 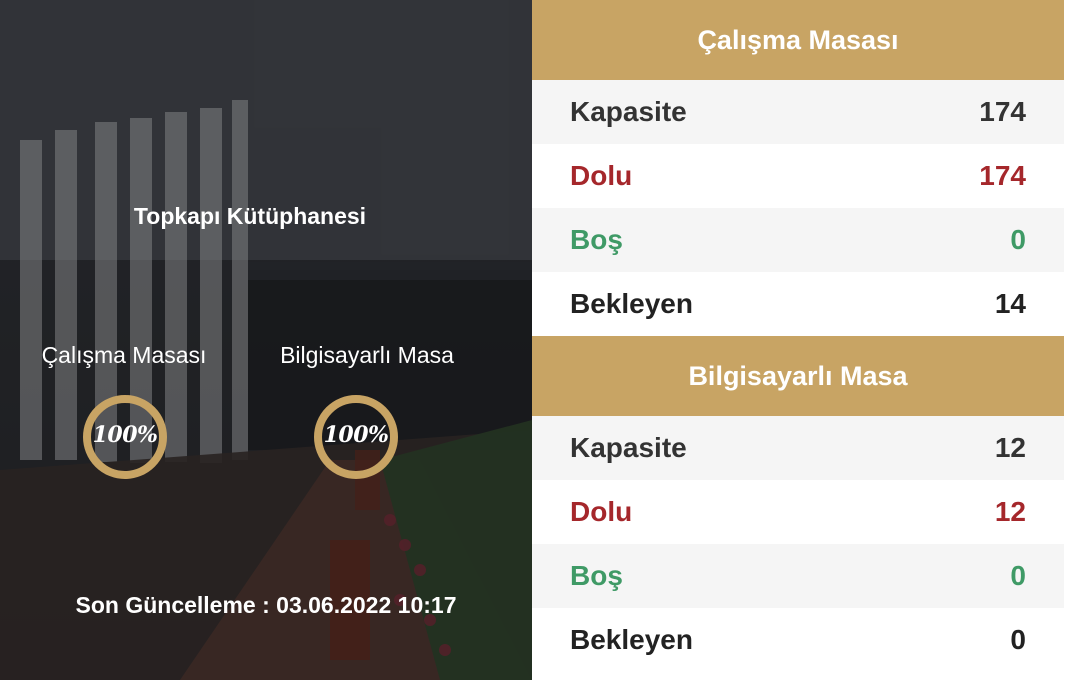 I want to click on section-title: Bilgisayarlı Masa, so click(x=798, y=376).